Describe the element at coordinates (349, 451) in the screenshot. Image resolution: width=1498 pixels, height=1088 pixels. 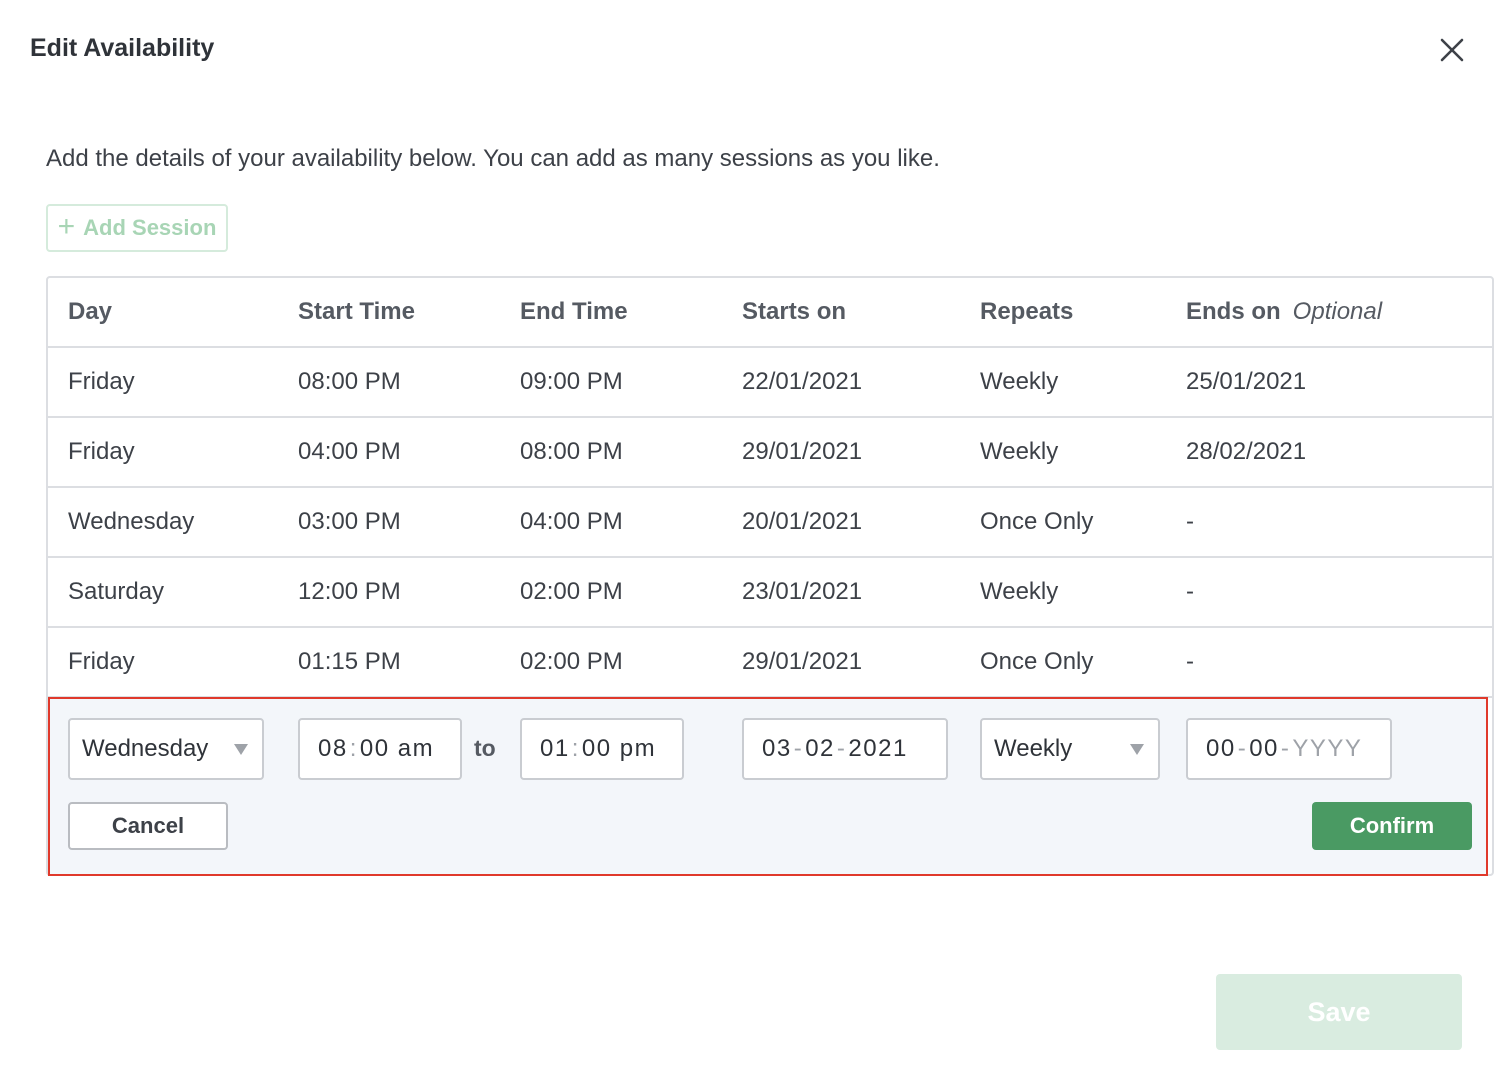
I see `row-start-time: 04:00 PM` at that location.